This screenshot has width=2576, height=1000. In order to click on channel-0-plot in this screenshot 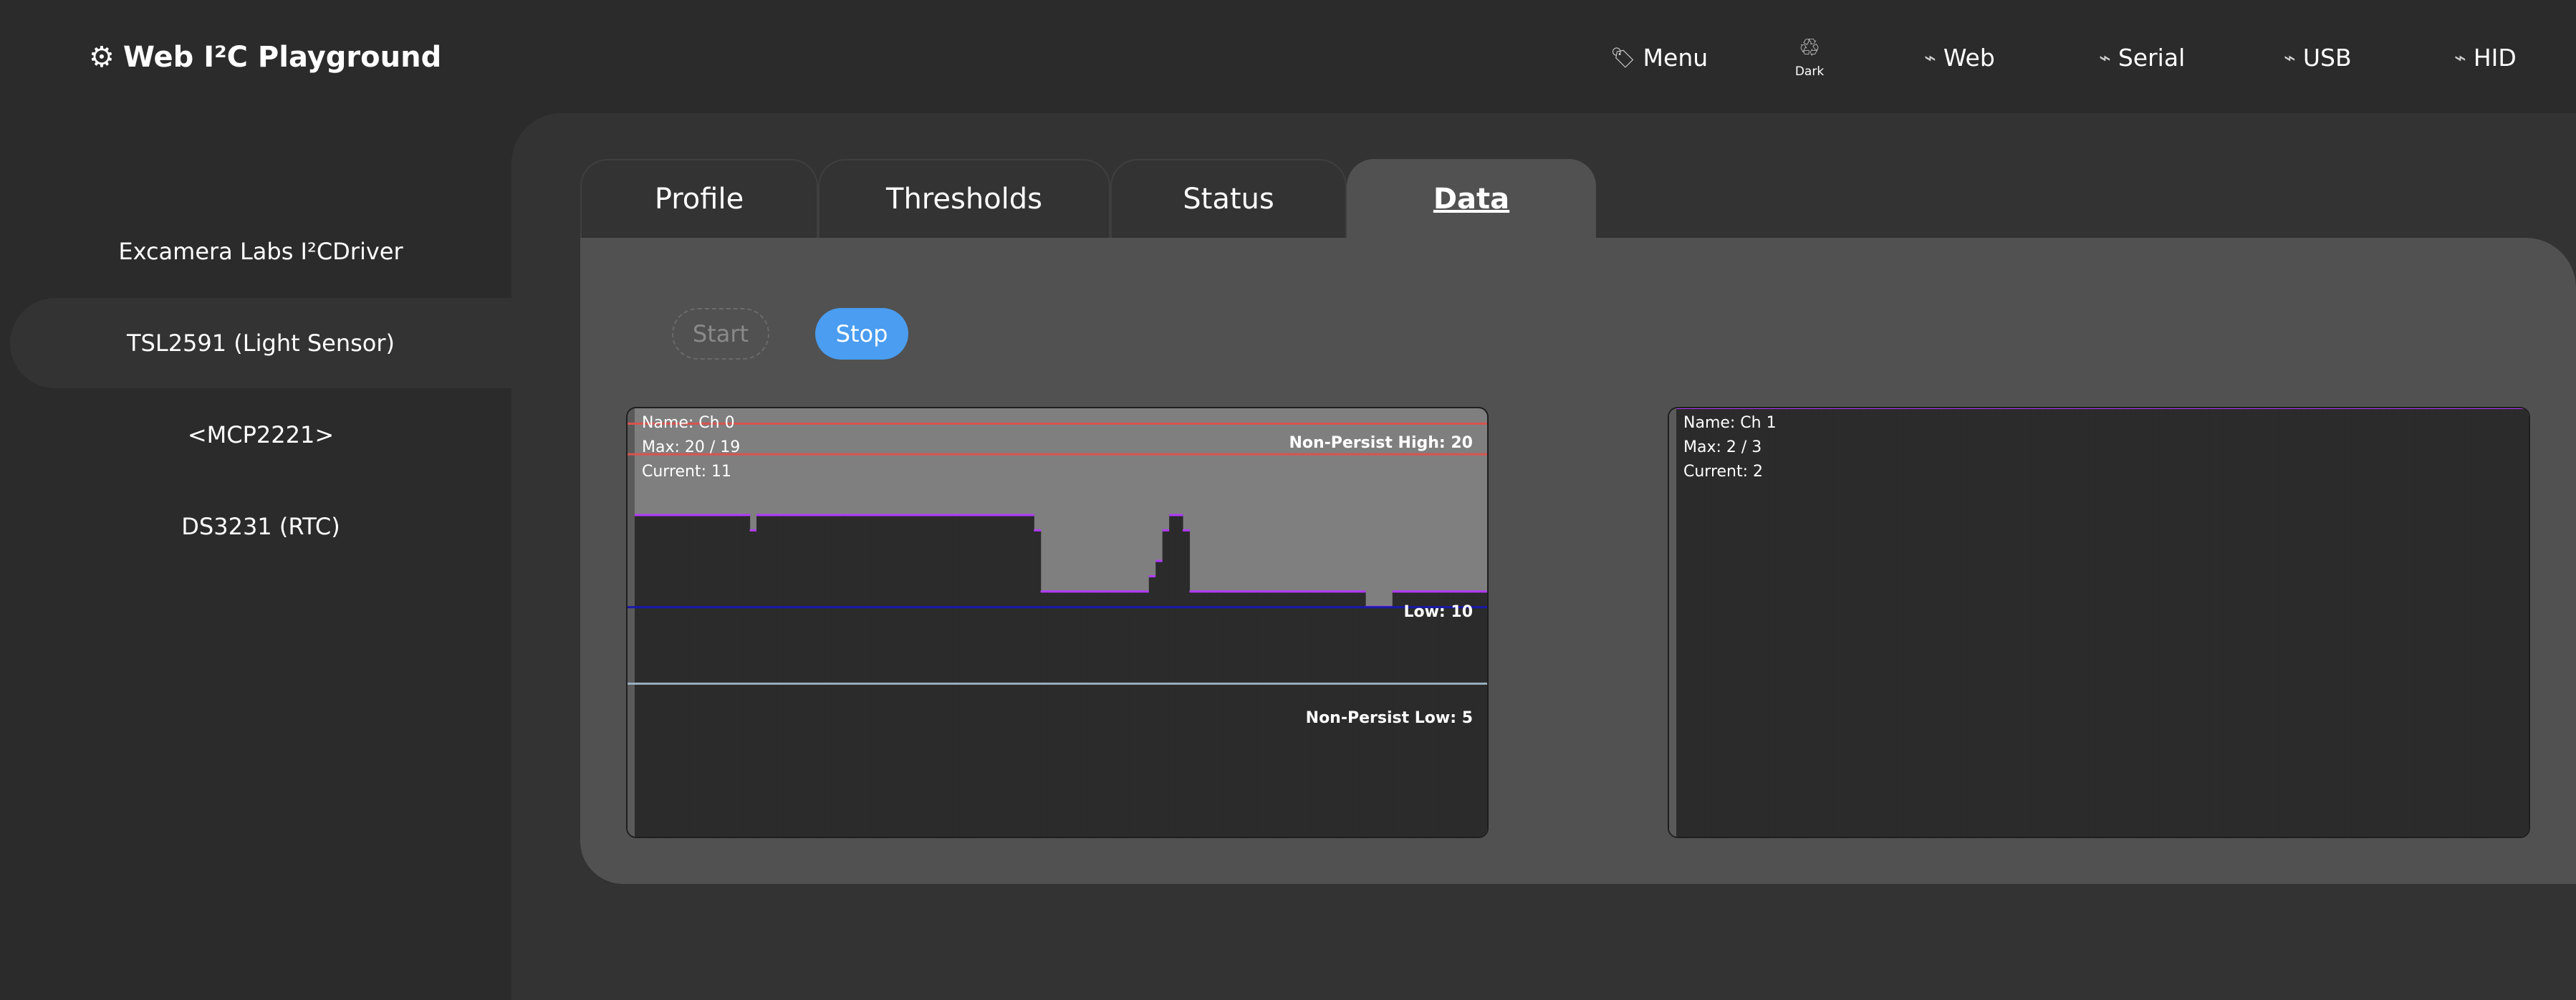, I will do `click(1058, 622)`.